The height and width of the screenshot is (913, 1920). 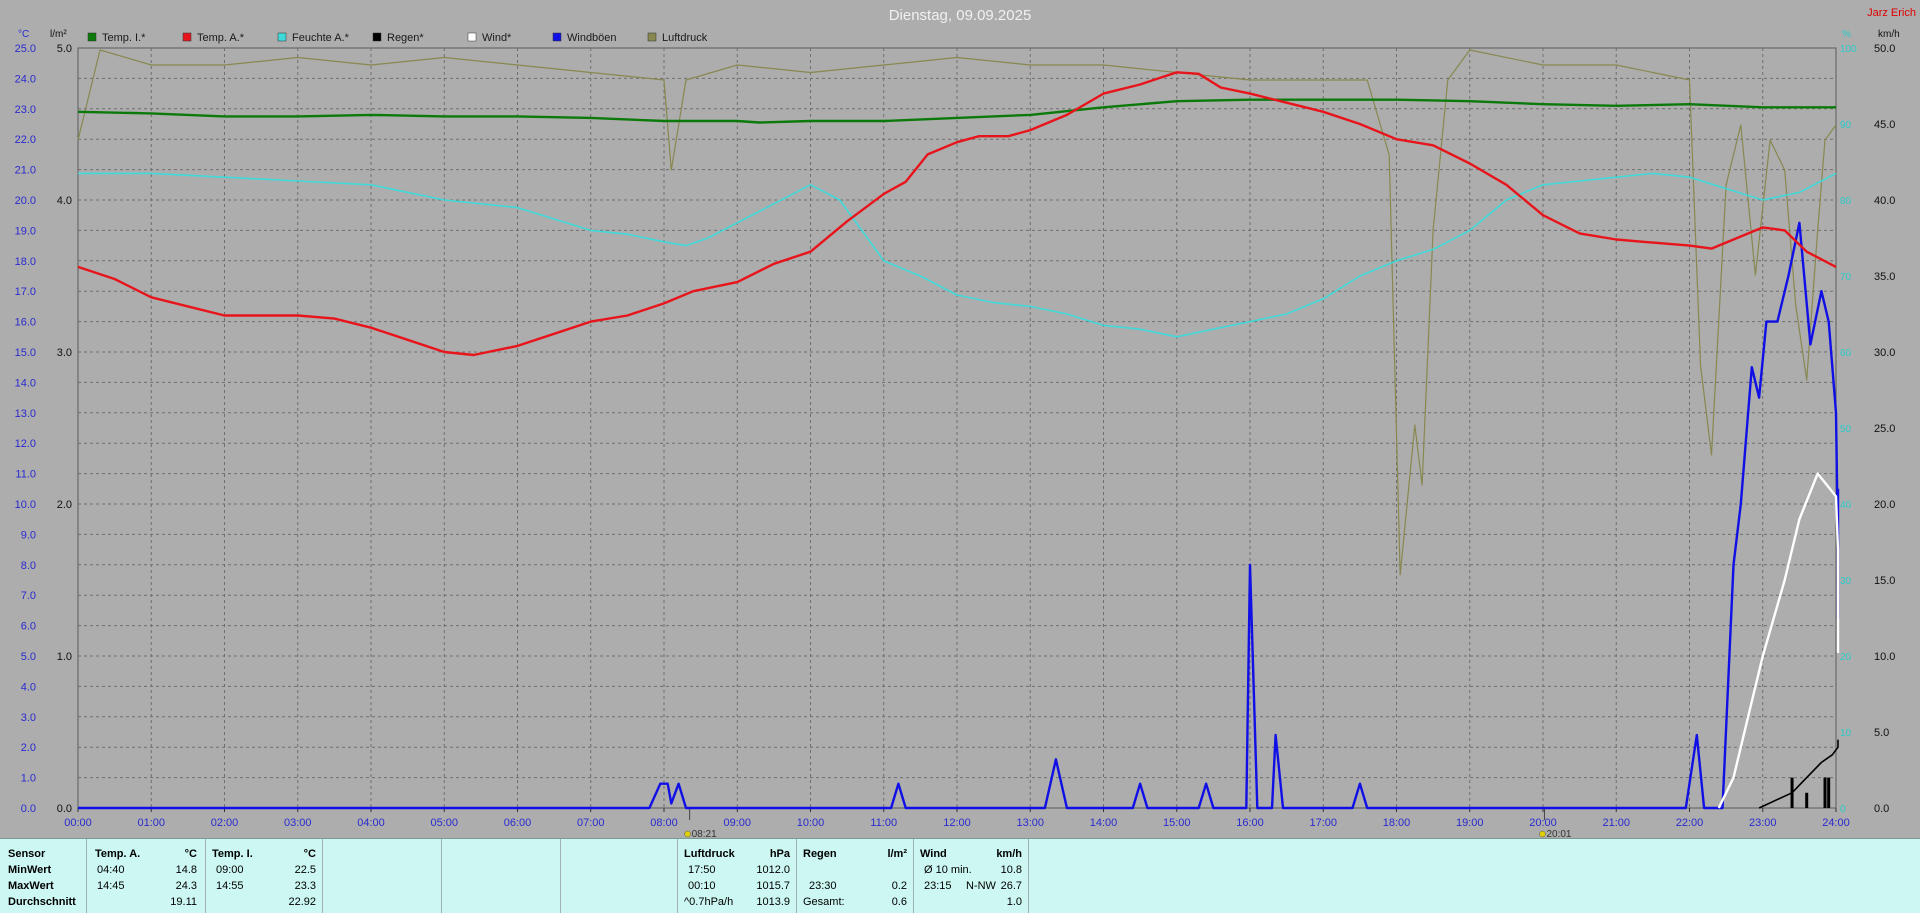 I want to click on rain-max: 0.2, so click(x=899, y=886).